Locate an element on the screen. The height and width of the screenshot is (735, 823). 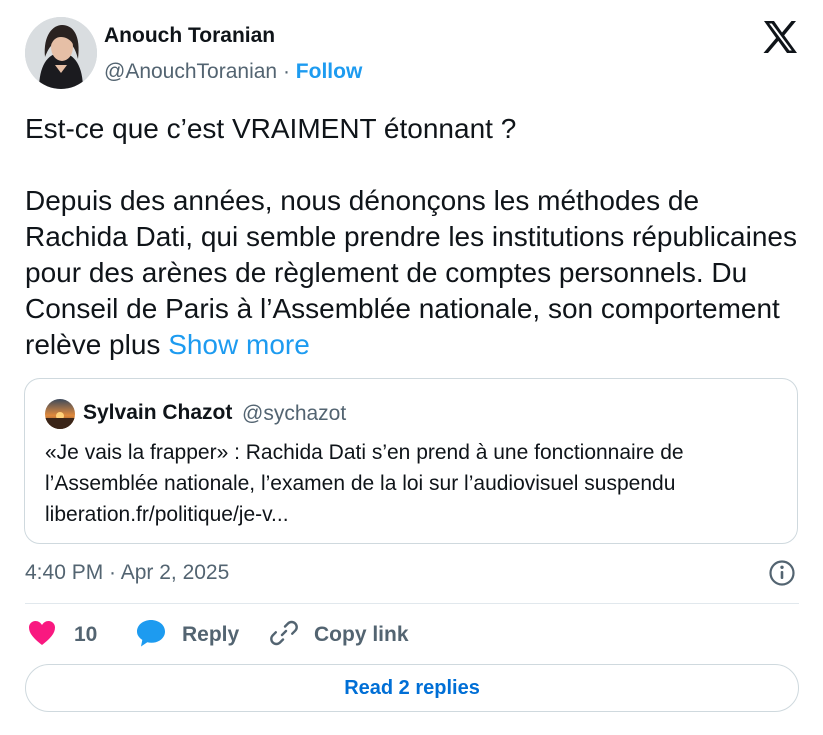
like-button: 10 is located at coordinates (62, 635).